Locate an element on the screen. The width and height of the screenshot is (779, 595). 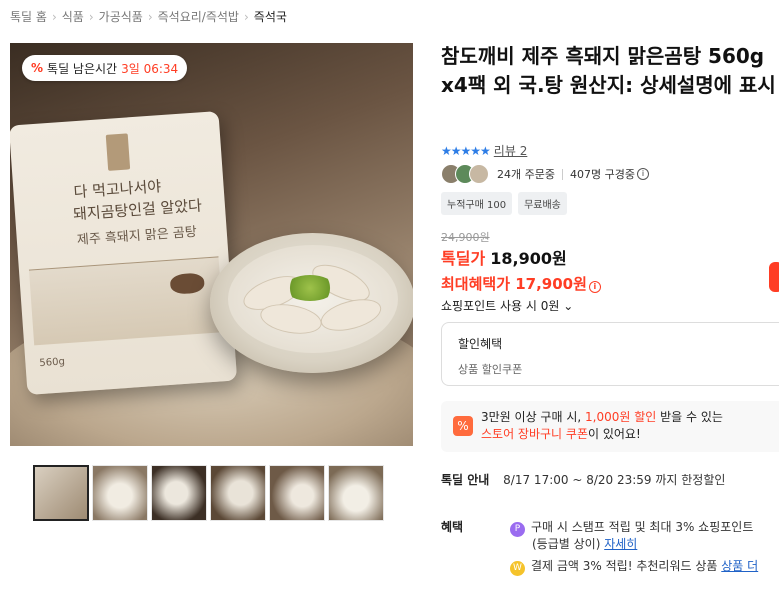
coupon-amount: 1,000원 할인 is located at coordinates (621, 417).